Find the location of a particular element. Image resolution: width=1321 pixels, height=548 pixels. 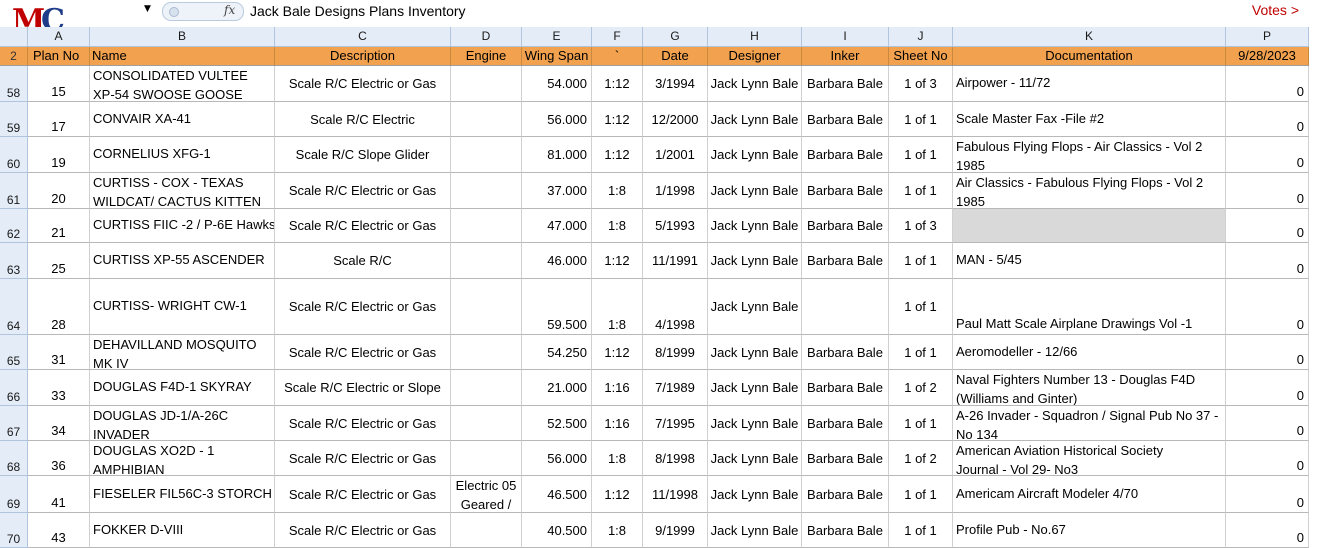

column-header-h: H is located at coordinates (755, 37).